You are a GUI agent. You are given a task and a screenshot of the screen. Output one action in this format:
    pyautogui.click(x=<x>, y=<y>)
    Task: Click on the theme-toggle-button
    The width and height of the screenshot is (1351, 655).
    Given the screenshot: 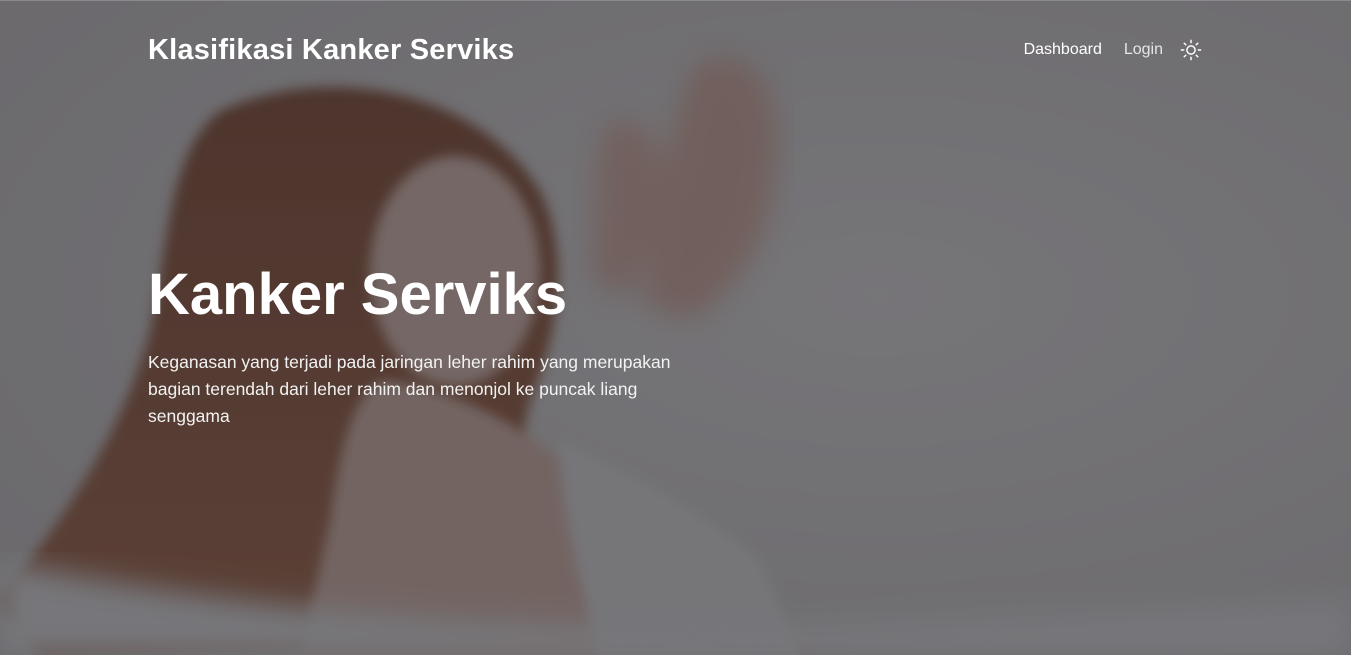 What is the action you would take?
    pyautogui.click(x=1191, y=50)
    